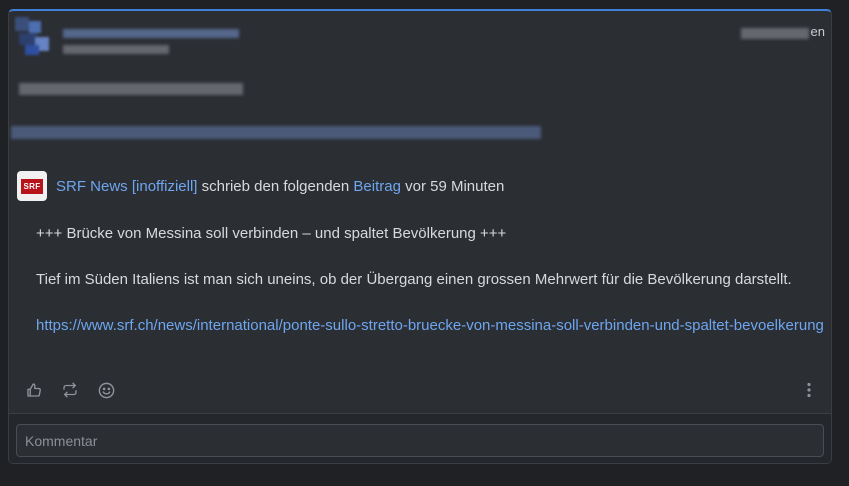 This screenshot has width=849, height=486. Describe the element at coordinates (116, 49) in the screenshot. I see `redacted-user-handle` at that location.